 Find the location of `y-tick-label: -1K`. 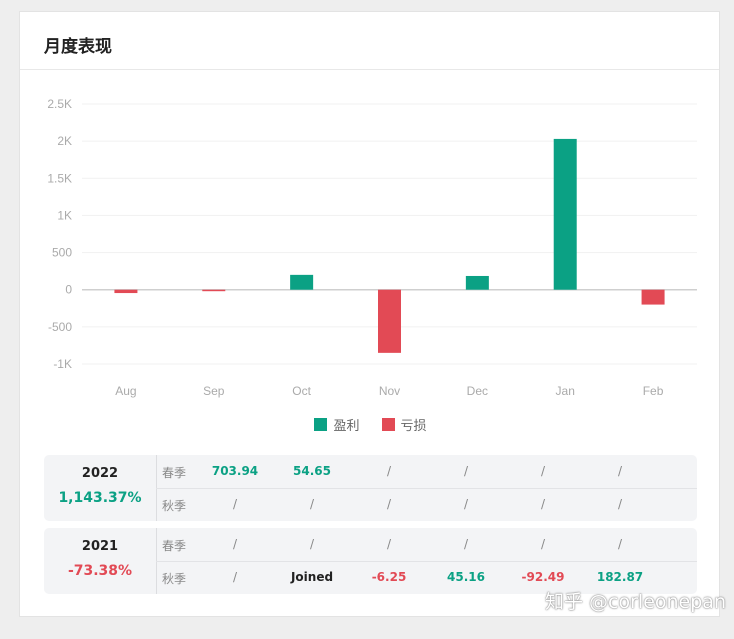

y-tick-label: -1K is located at coordinates (62, 364).